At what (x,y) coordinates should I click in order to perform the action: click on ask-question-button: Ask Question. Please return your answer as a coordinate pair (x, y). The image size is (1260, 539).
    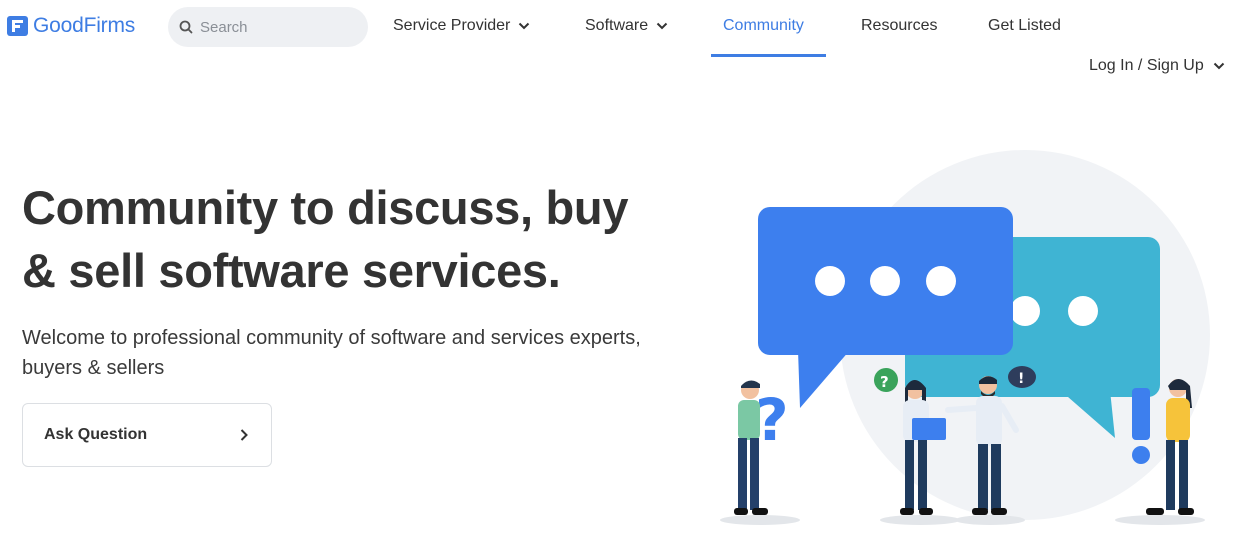
    Looking at the image, I should click on (147, 435).